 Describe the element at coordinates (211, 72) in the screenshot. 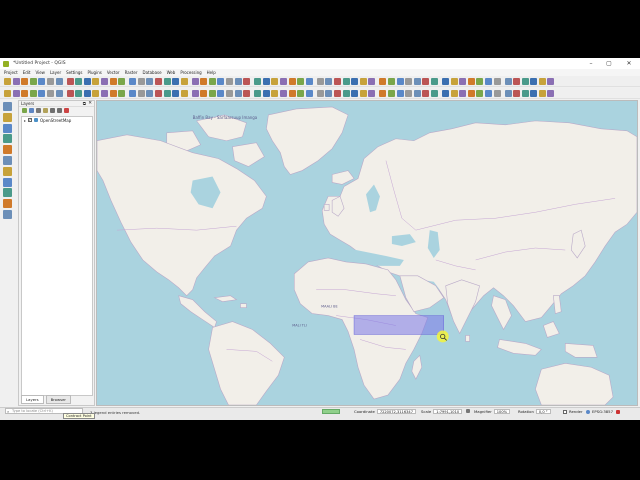

I see `menu-help: Help` at that location.